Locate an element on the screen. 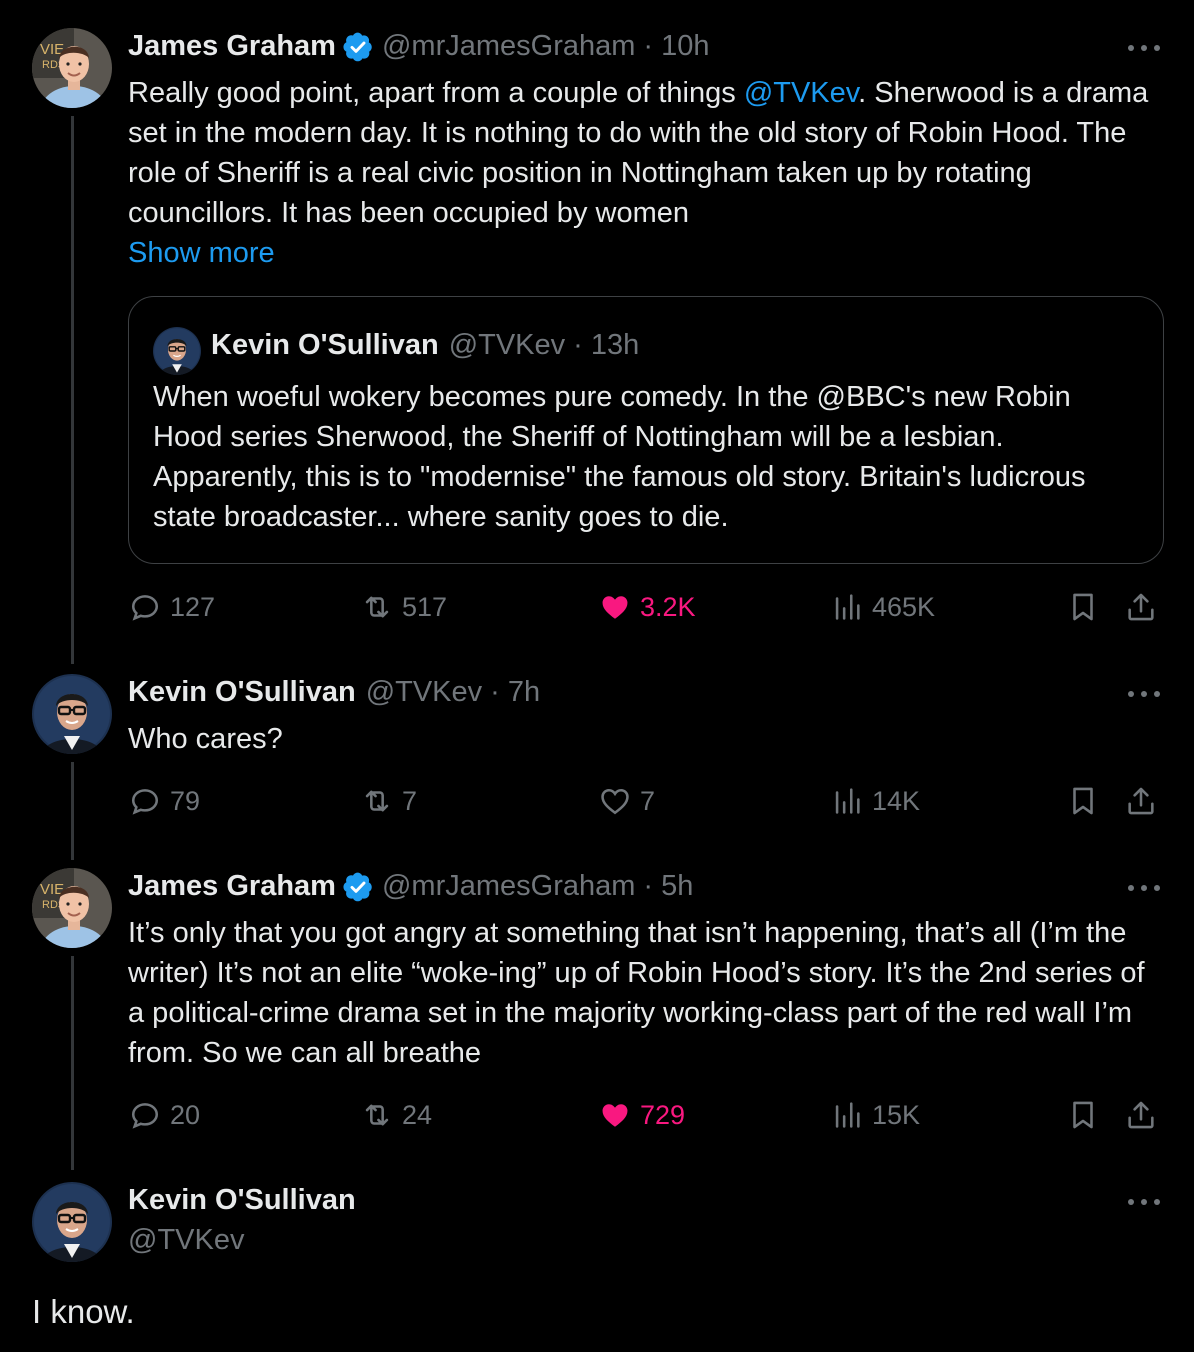  author-handle-row: @TVKev is located at coordinates (186, 1240).